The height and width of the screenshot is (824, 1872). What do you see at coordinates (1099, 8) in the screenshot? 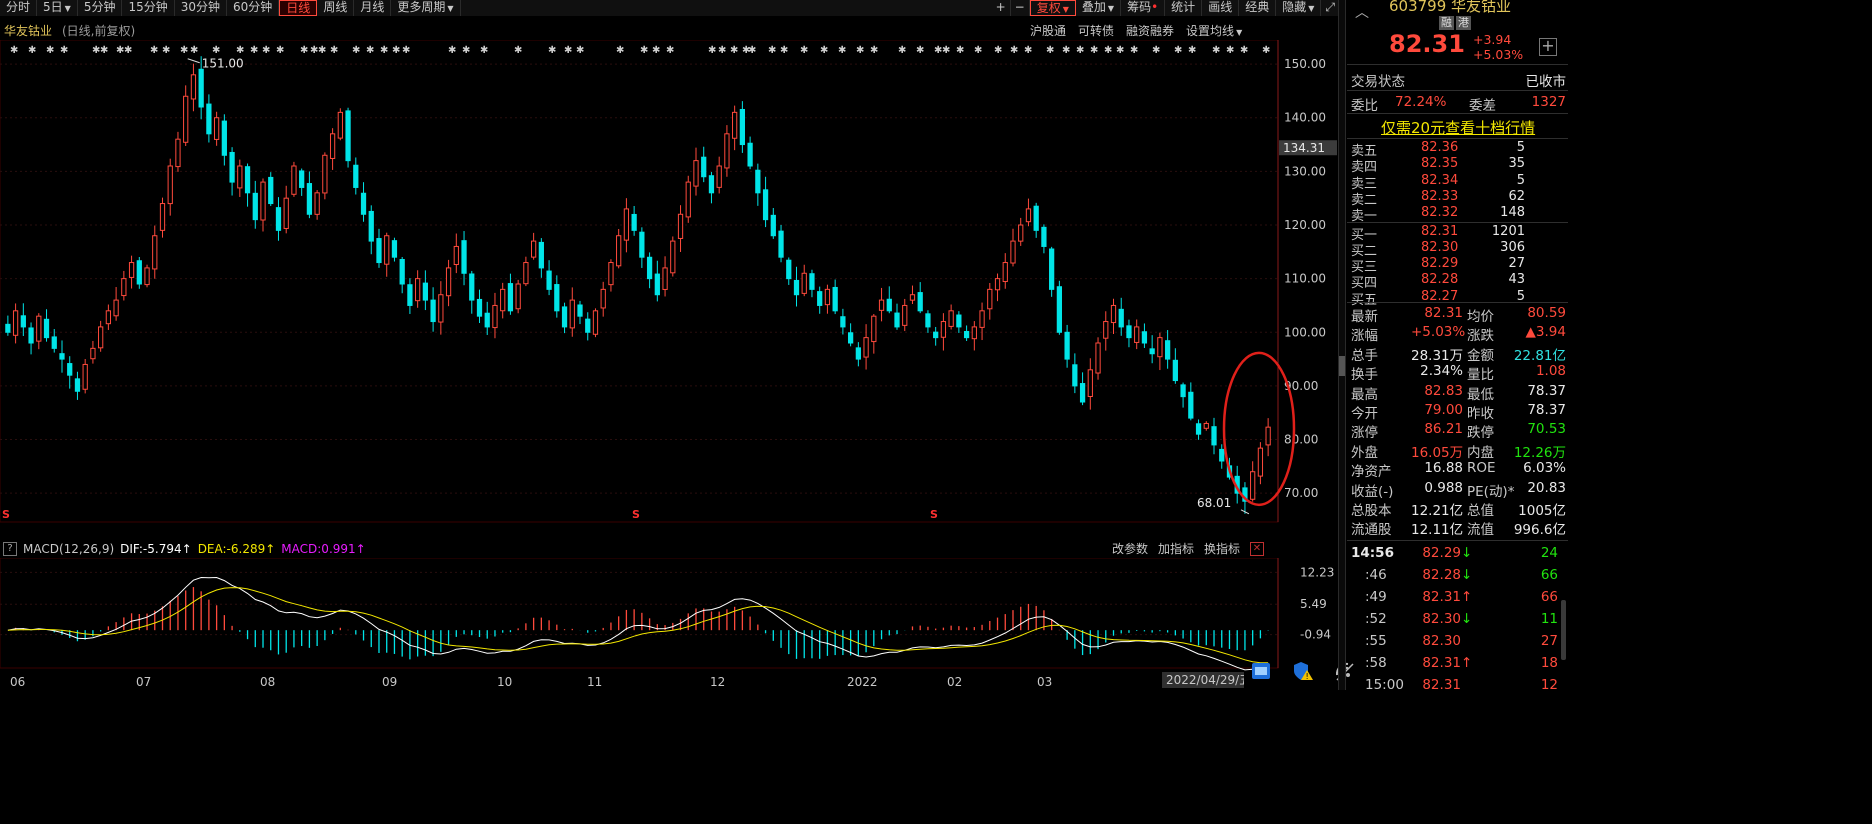
I see `toolbar-right-button-3: 叠加 ▼` at bounding box center [1099, 8].